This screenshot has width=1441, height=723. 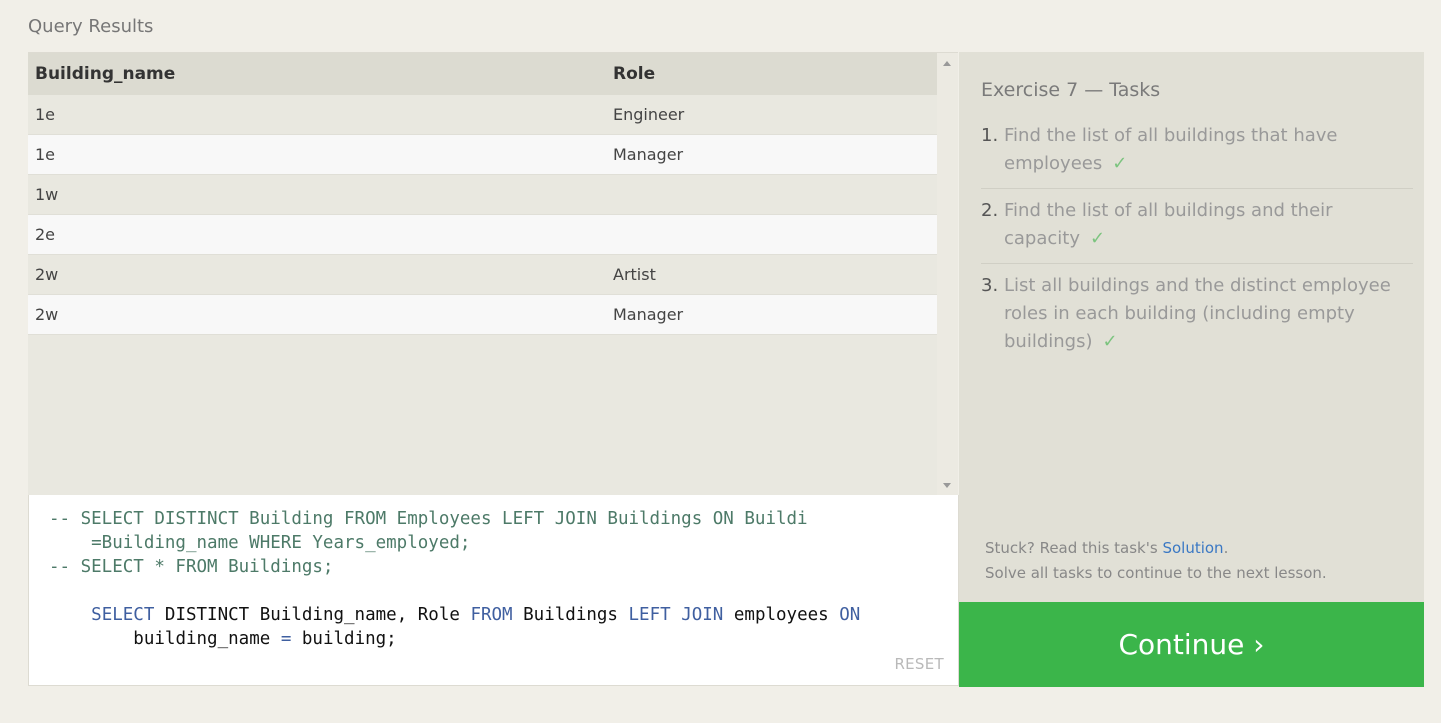 What do you see at coordinates (775, 74) in the screenshot?
I see `column-header-role: Role` at bounding box center [775, 74].